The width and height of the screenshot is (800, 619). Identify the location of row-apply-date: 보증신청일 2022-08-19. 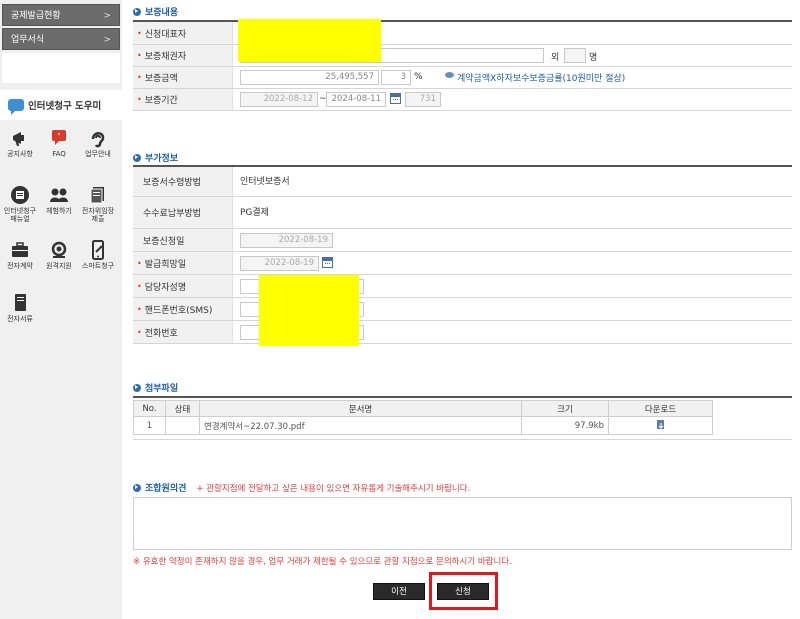
(462, 240).